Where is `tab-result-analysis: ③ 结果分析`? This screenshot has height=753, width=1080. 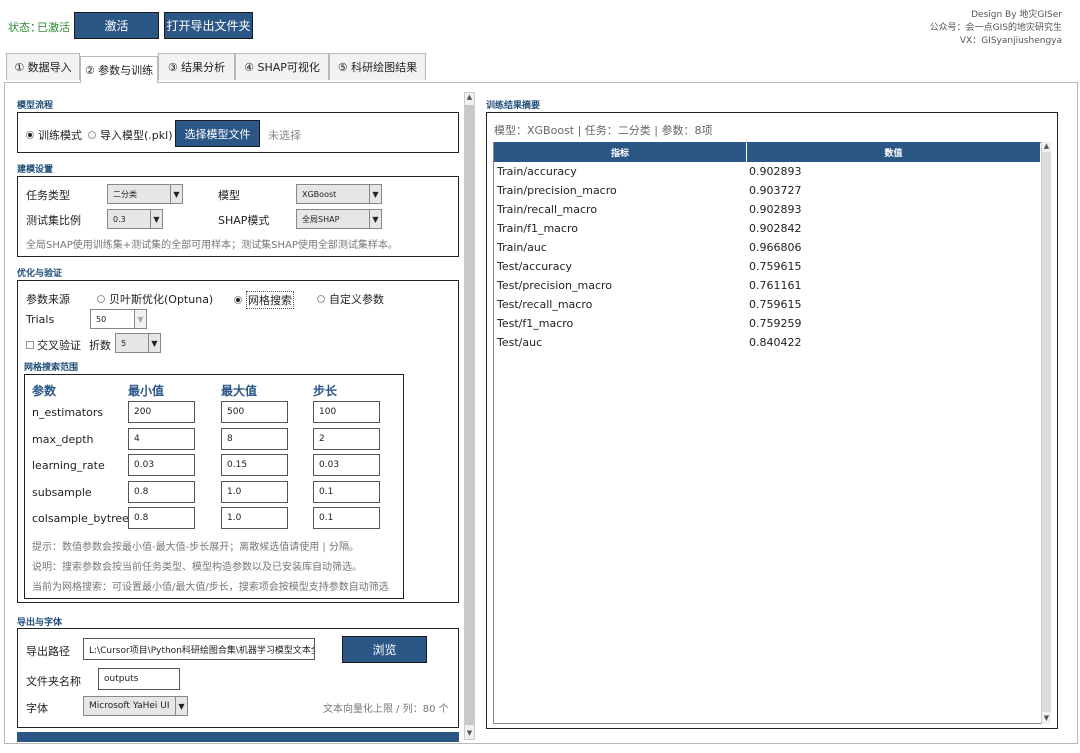
tab-result-analysis: ③ 结果分析 is located at coordinates (196, 66).